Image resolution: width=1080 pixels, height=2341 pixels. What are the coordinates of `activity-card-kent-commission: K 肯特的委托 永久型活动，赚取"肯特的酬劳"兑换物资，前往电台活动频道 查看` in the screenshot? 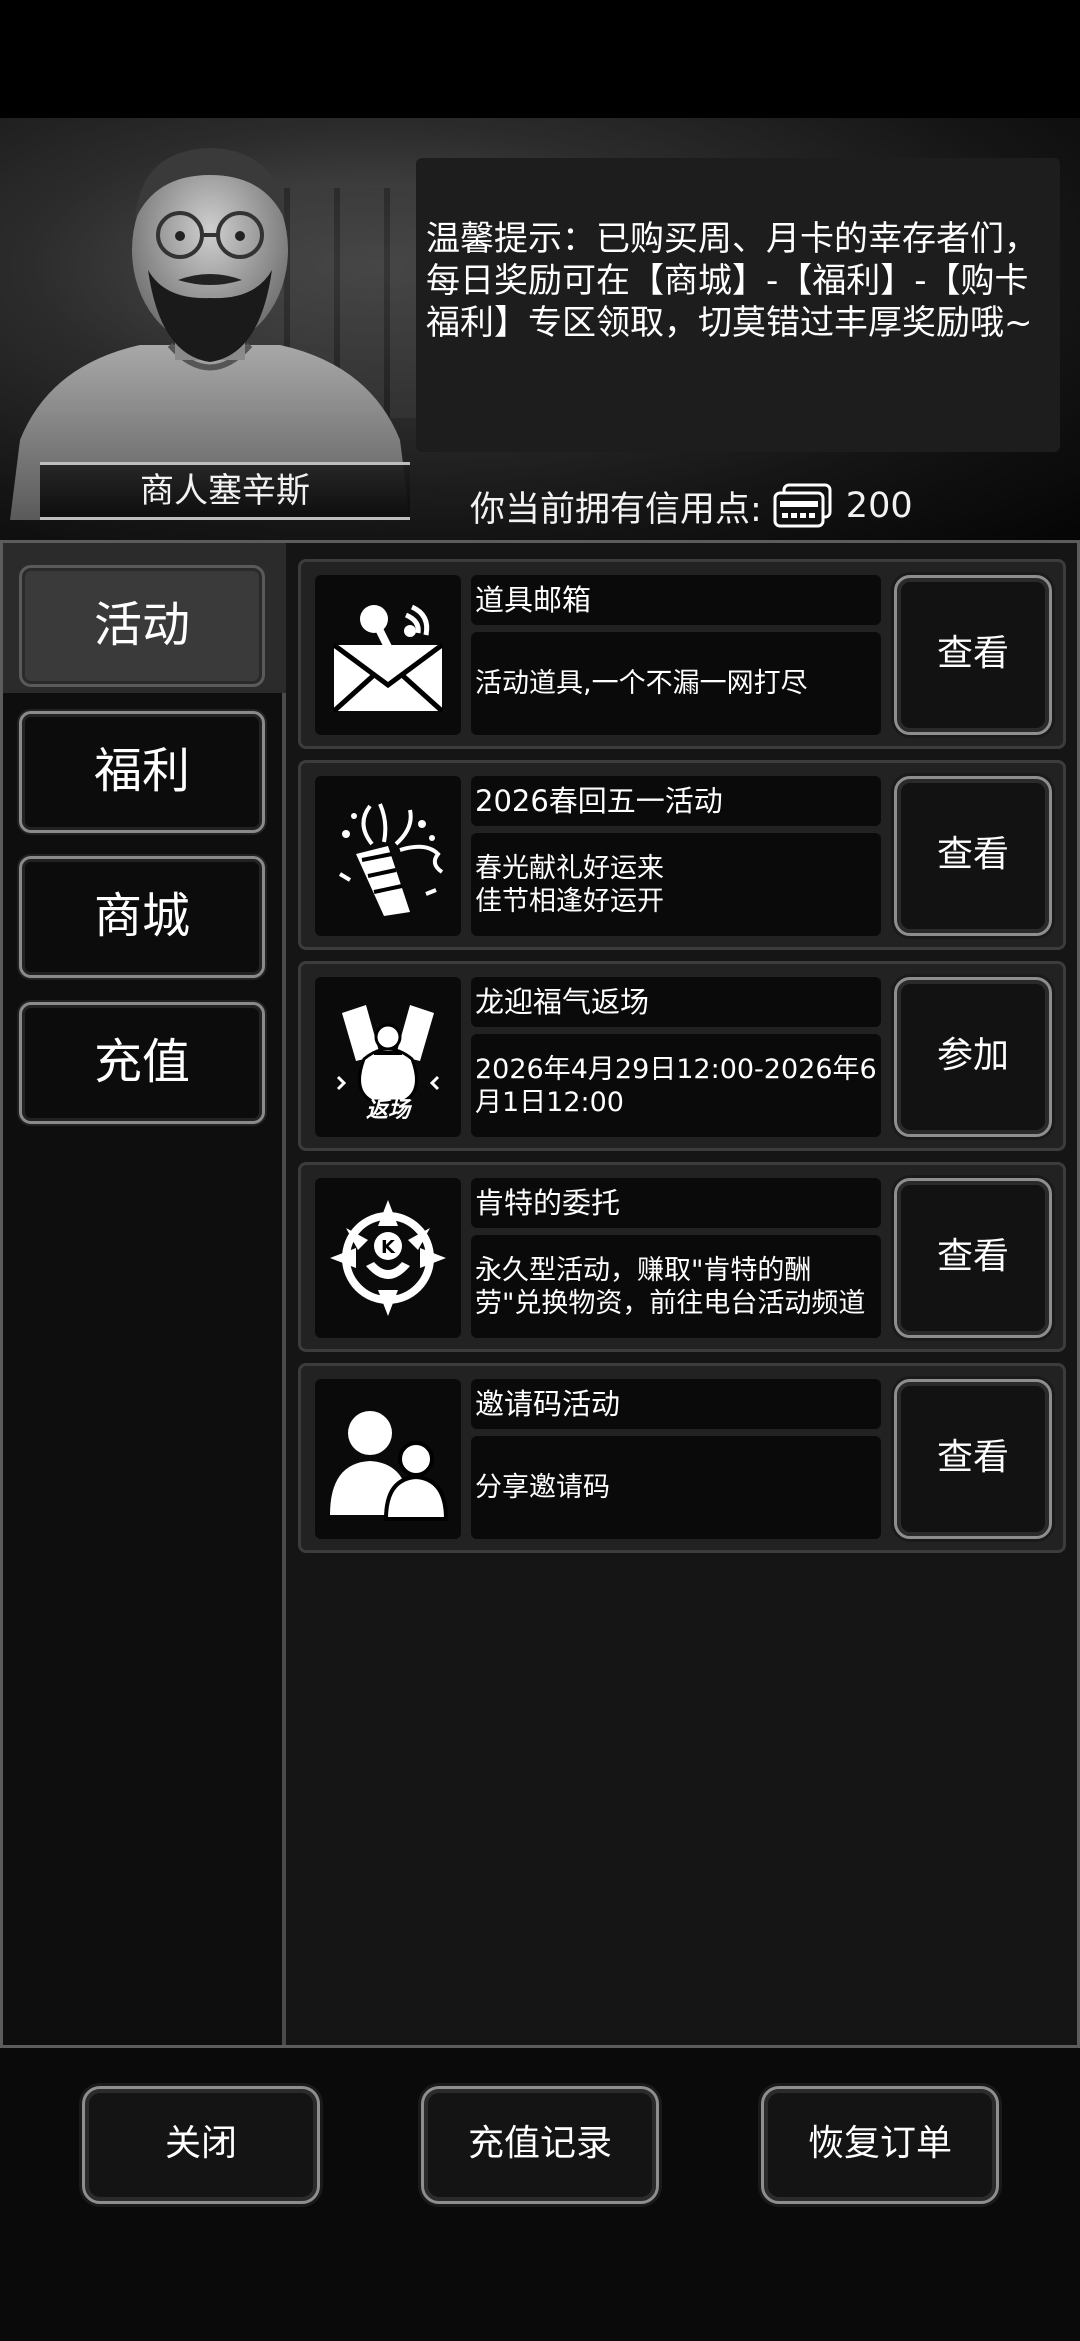 It's located at (682, 1257).